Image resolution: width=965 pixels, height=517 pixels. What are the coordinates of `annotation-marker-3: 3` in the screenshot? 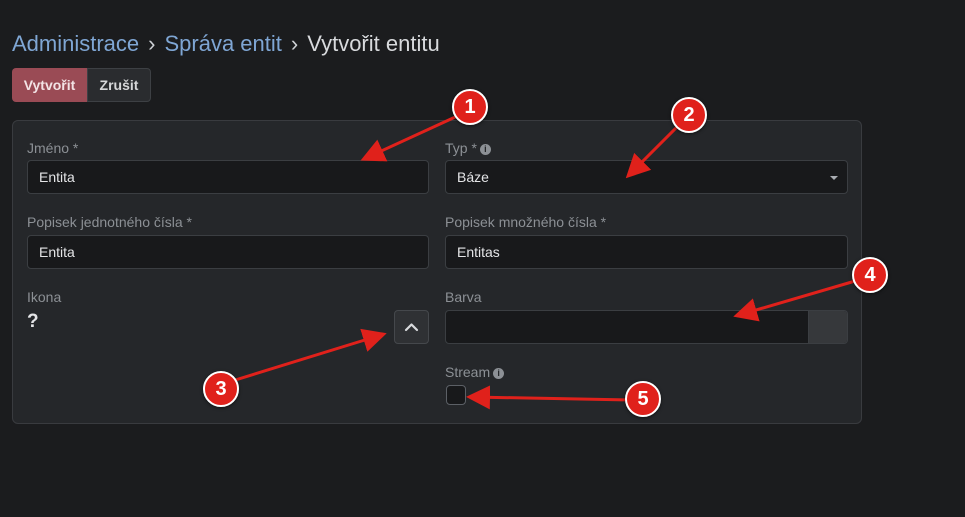 It's located at (221, 389).